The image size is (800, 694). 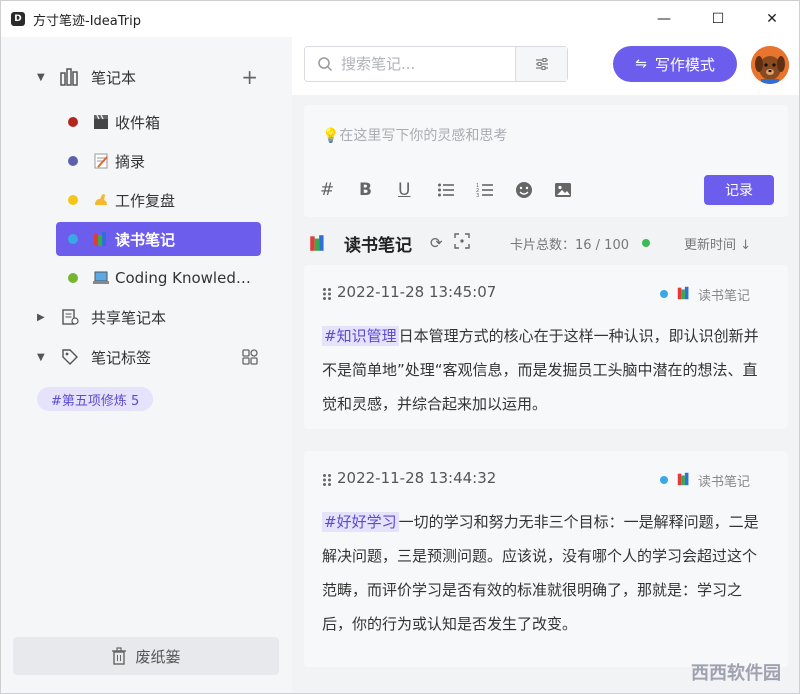 What do you see at coordinates (400, 19) in the screenshot?
I see `title-bar: D 方寸笔迹-IdeaTrip — ☐ ✕` at bounding box center [400, 19].